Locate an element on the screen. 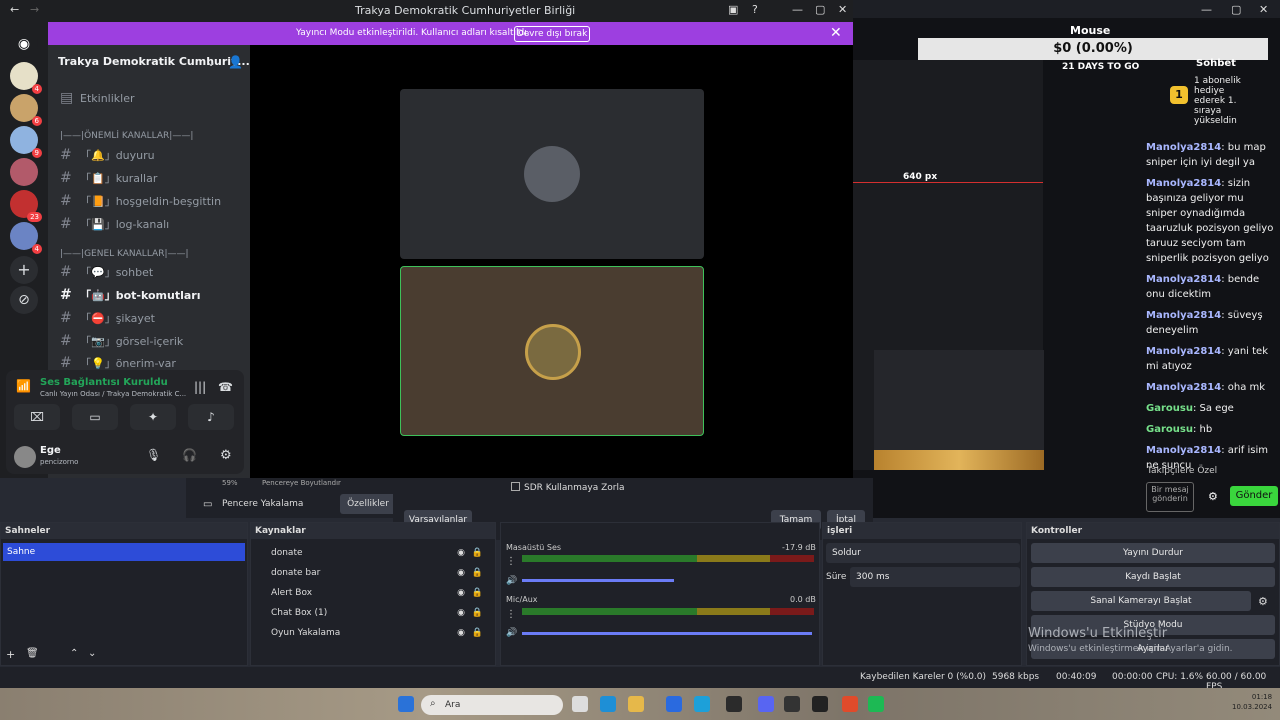  message-input: Bir mesaj gönderin is located at coordinates (1170, 497).